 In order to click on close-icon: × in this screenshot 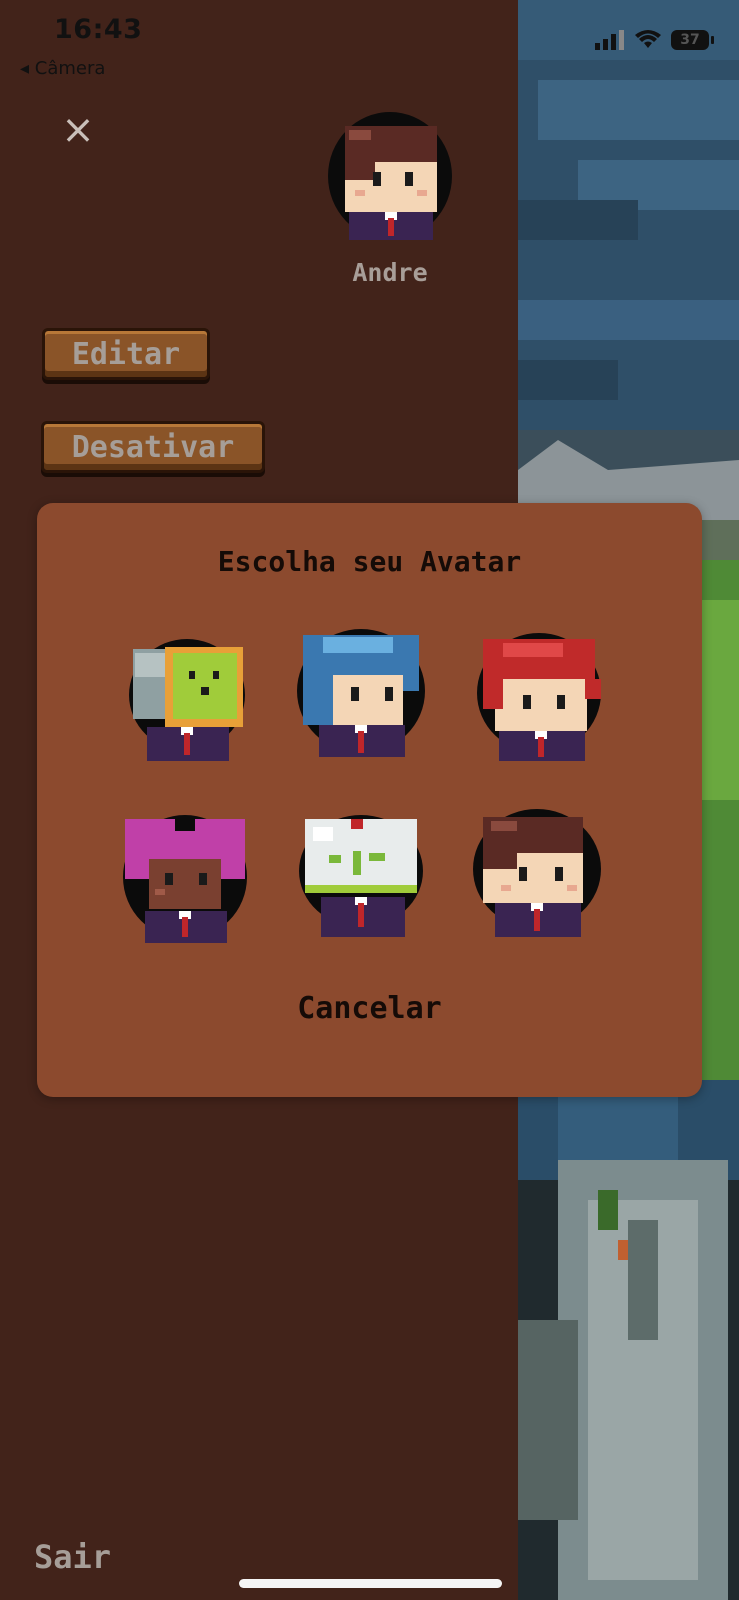, I will do `click(78, 130)`.